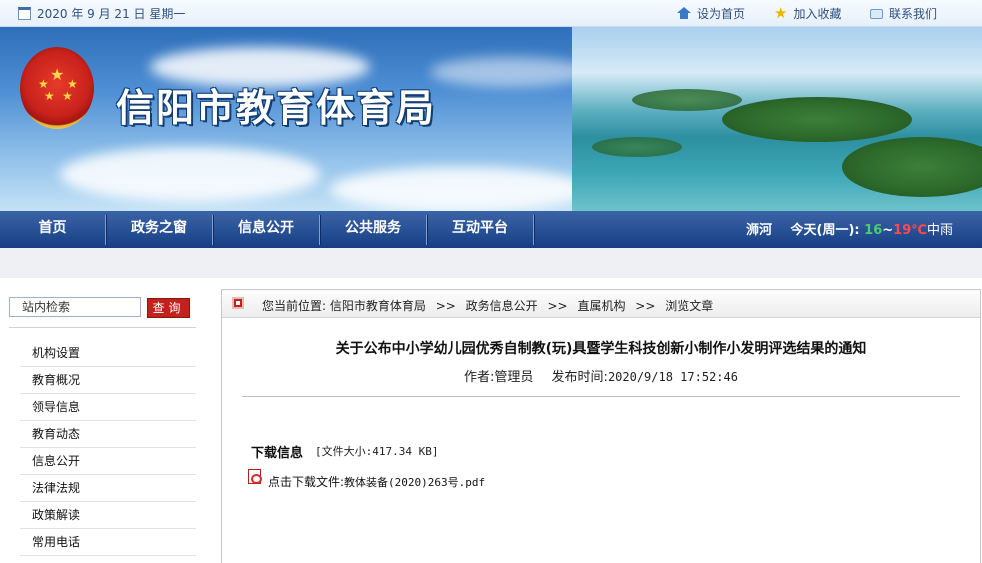 Image resolution: width=982 pixels, height=563 pixels. I want to click on published-label: 发布时间:, so click(579, 377).